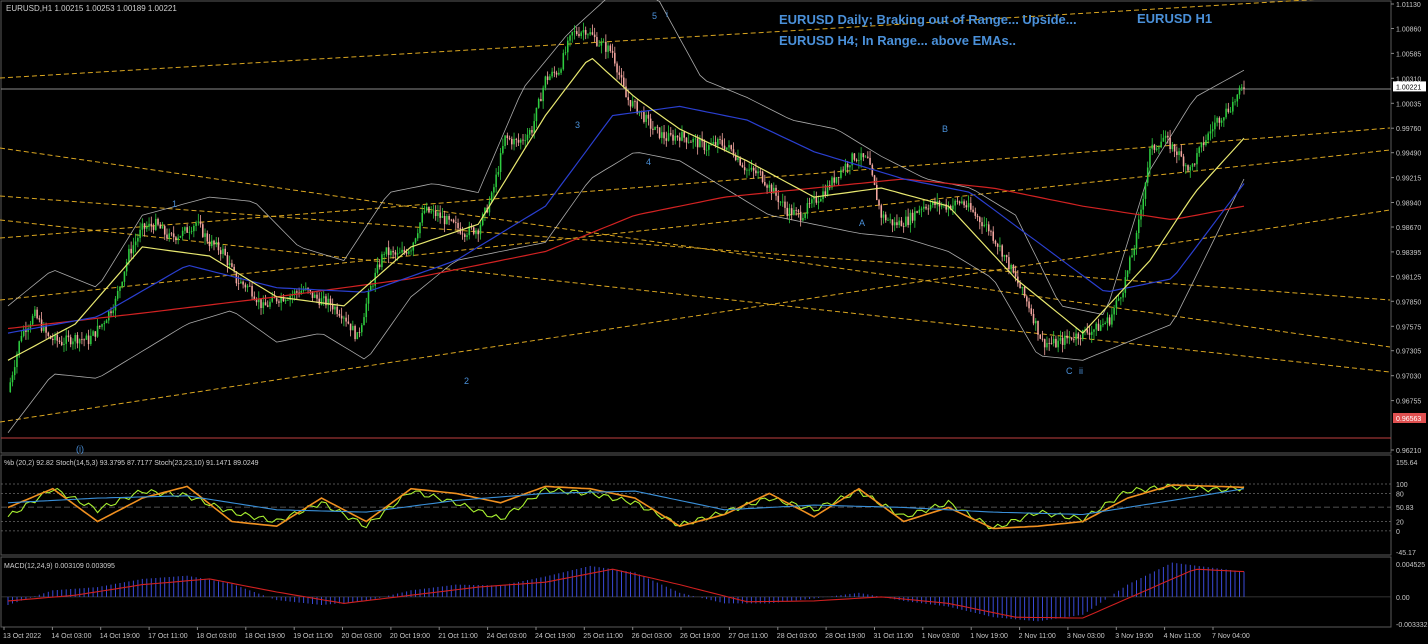 The image size is (1428, 644). What do you see at coordinates (1408, 419) in the screenshot?
I see `low-price-label: 0.96563` at bounding box center [1408, 419].